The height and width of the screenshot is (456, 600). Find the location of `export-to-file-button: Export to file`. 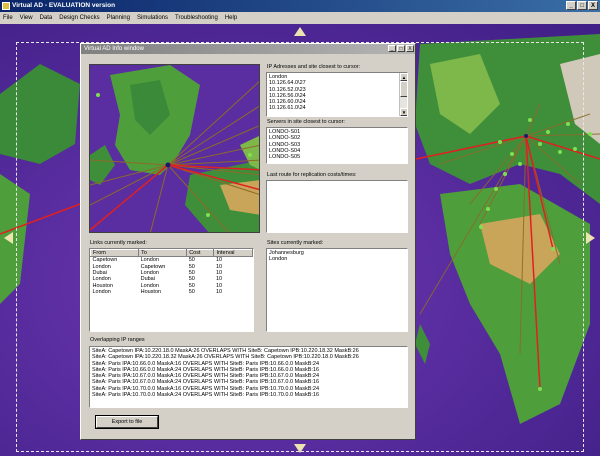

export-to-file-button: Export to file is located at coordinates (127, 422).